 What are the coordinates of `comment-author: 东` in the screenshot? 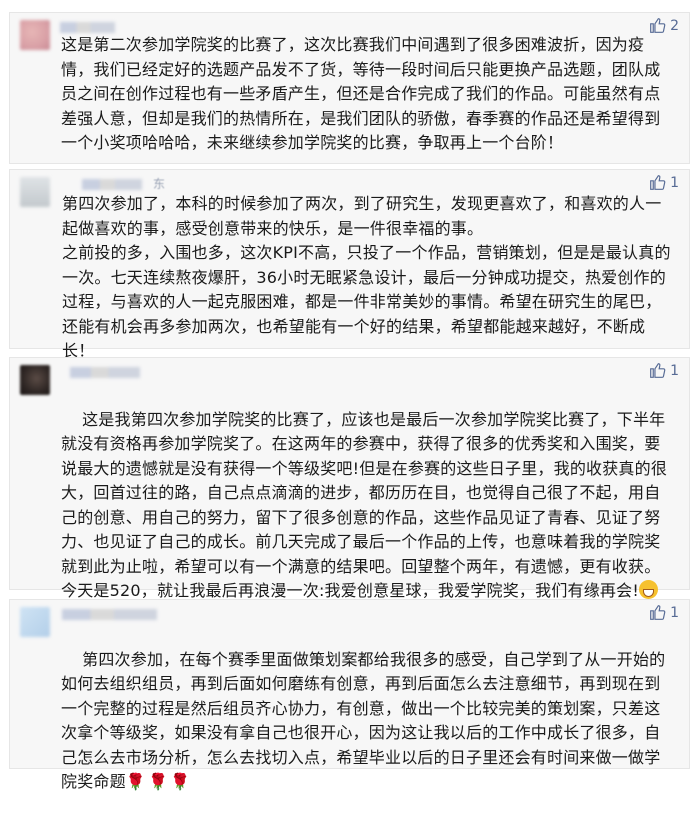 It's located at (159, 183).